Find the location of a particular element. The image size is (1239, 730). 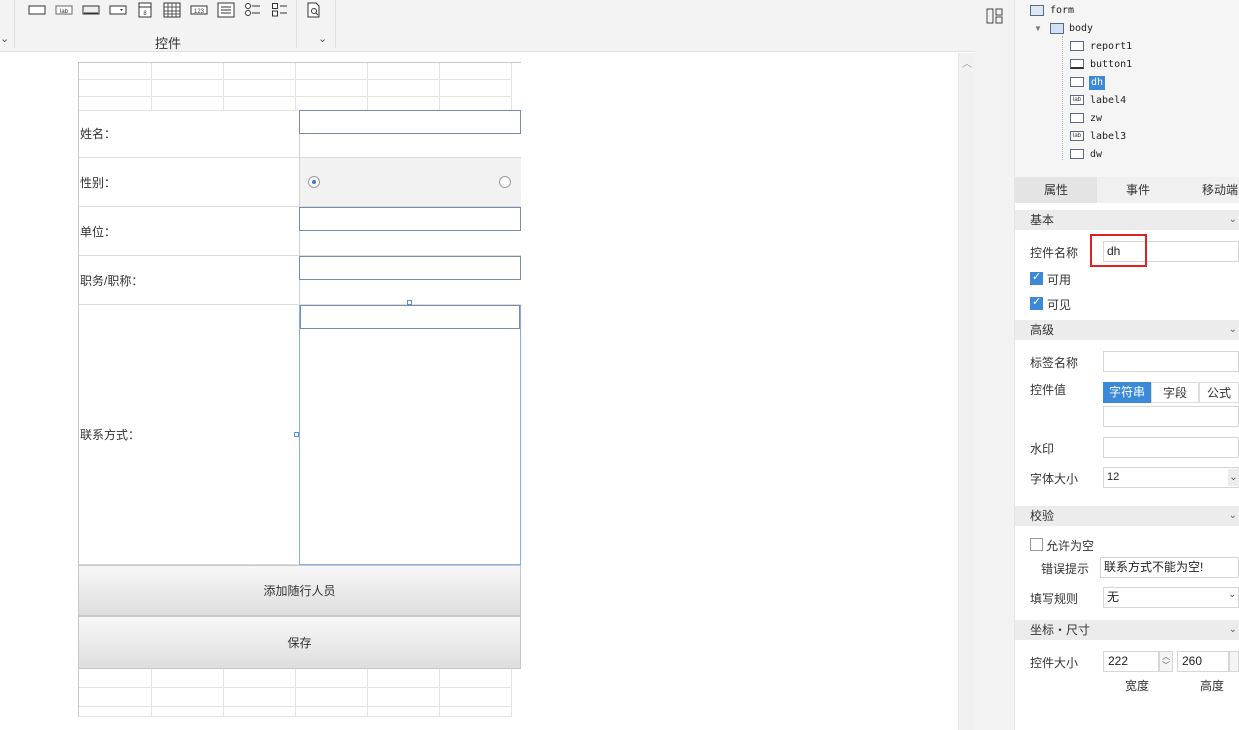

width-caption: 宽度 is located at coordinates (1137, 686).